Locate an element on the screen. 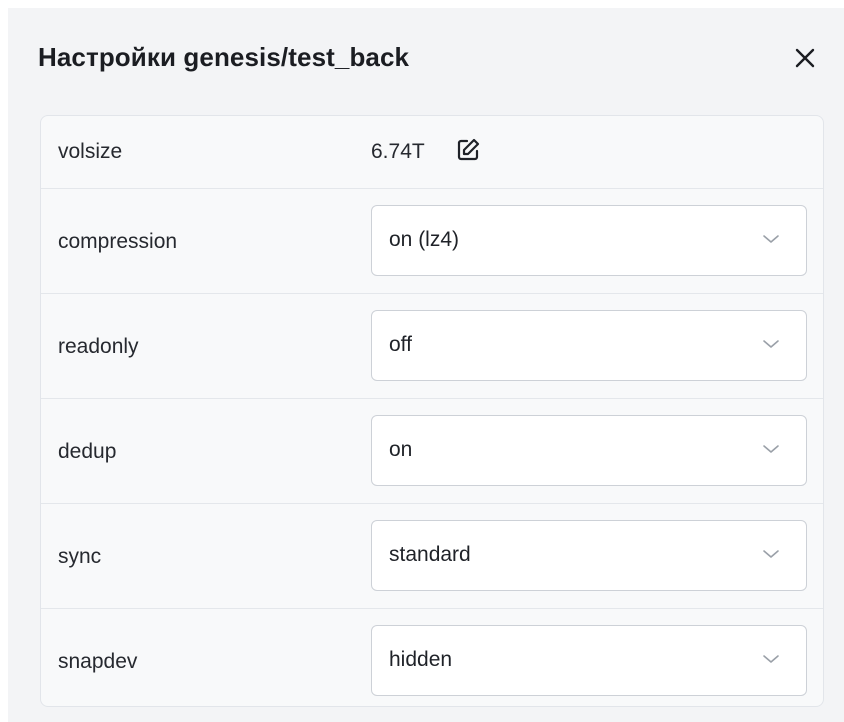 This screenshot has height=722, width=844. property-row-volsize: volsize 6.74T is located at coordinates (432, 152).